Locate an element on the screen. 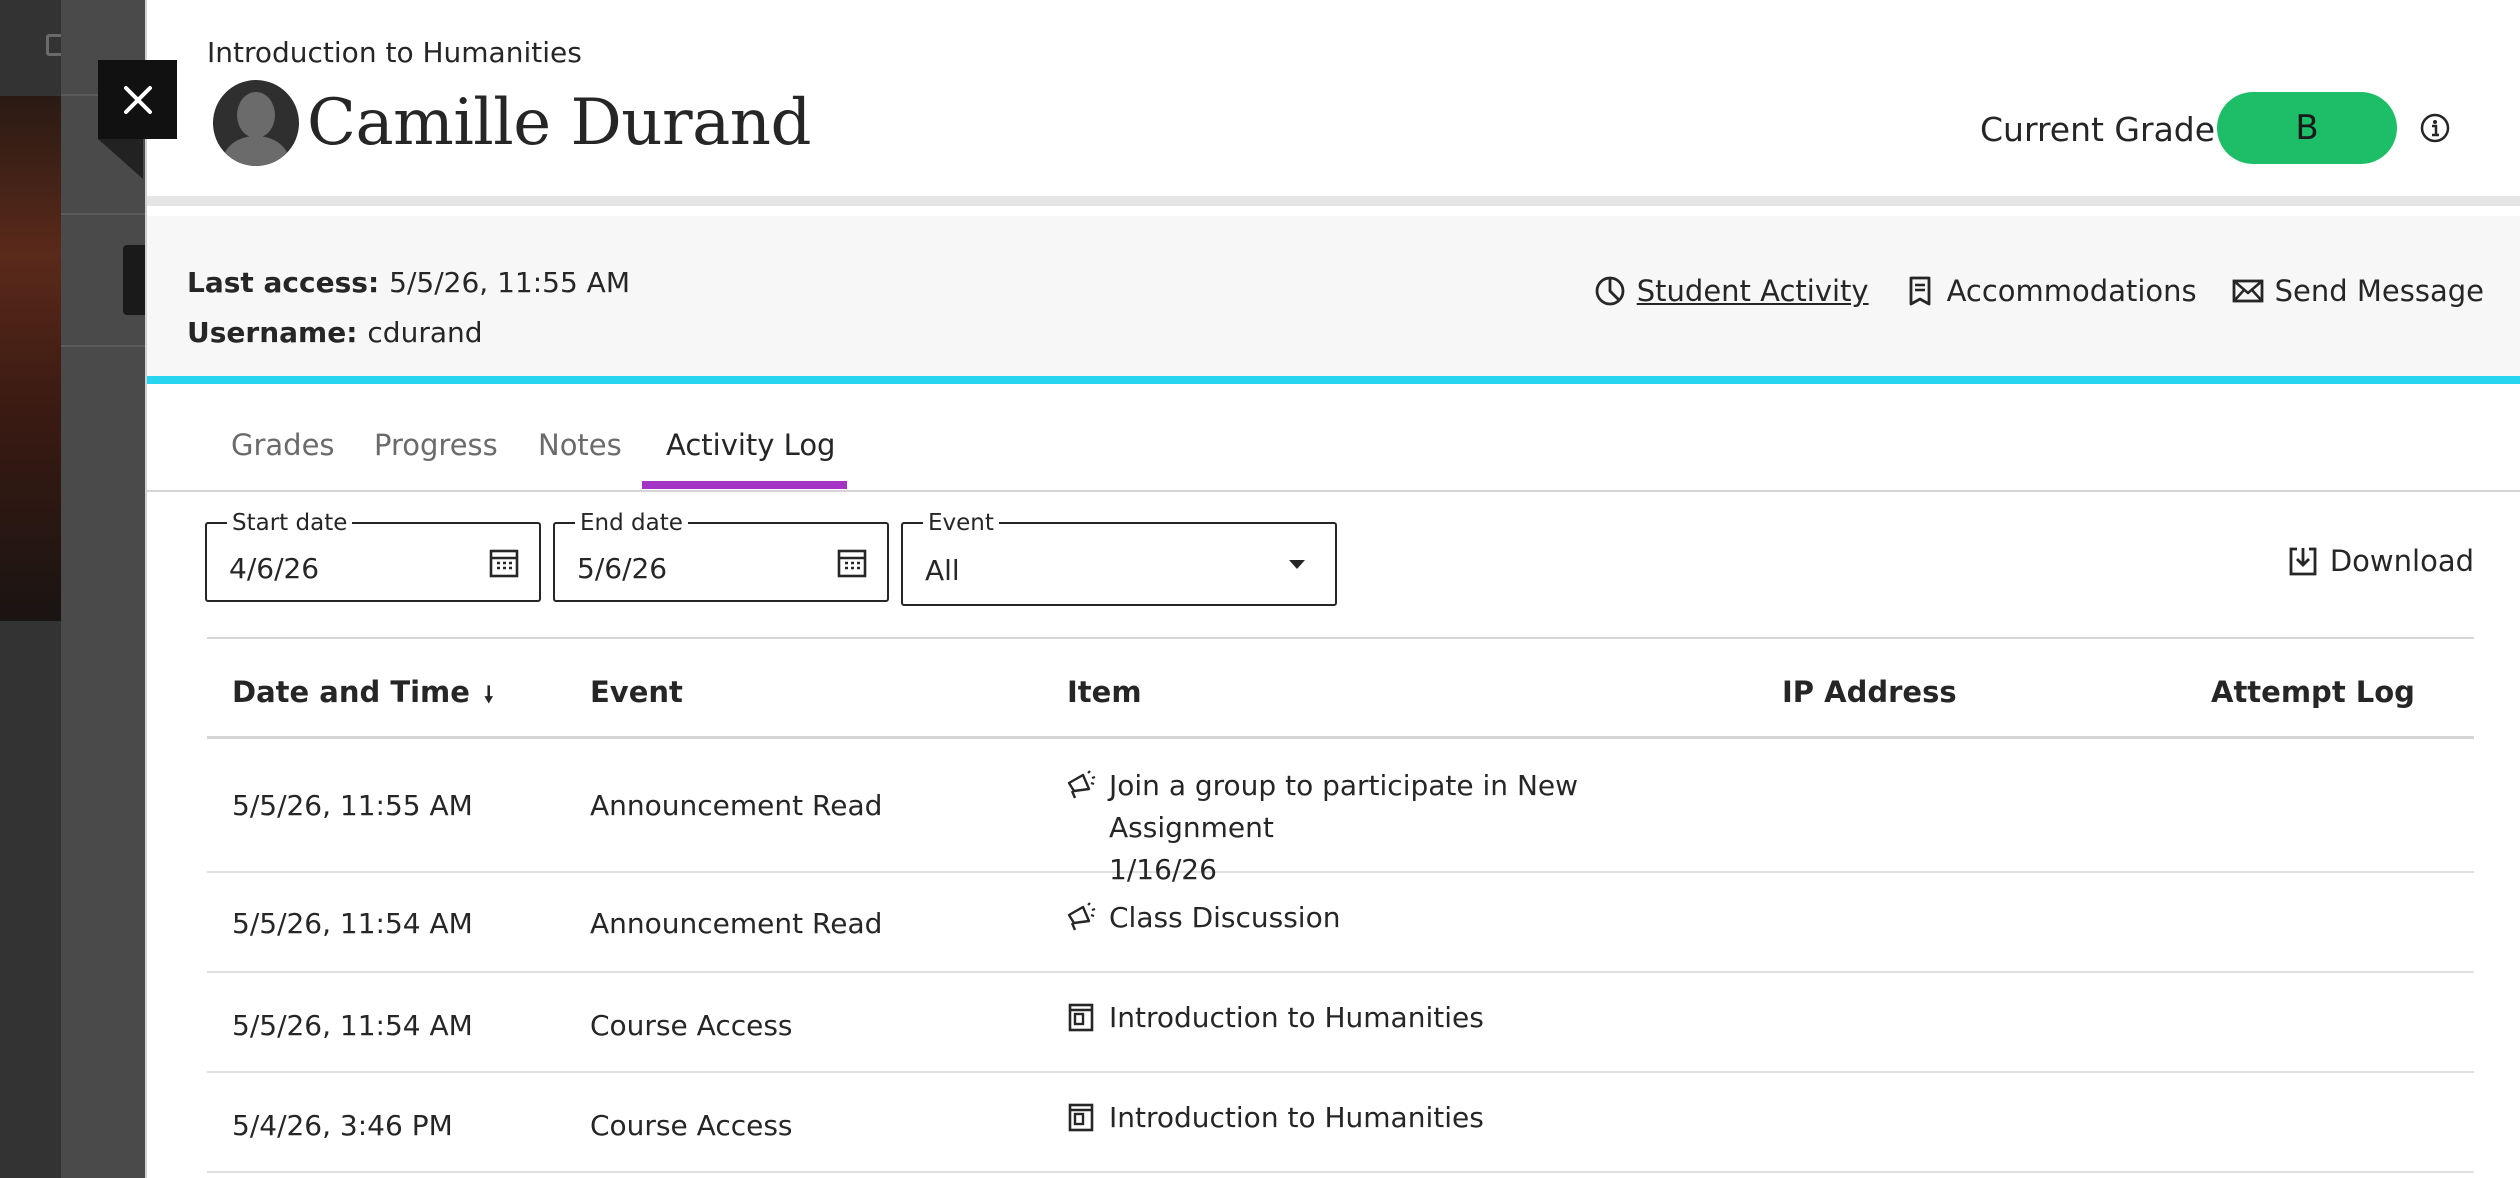 The image size is (2520, 1178). column-header-ip: IP Address is located at coordinates (1869, 692).